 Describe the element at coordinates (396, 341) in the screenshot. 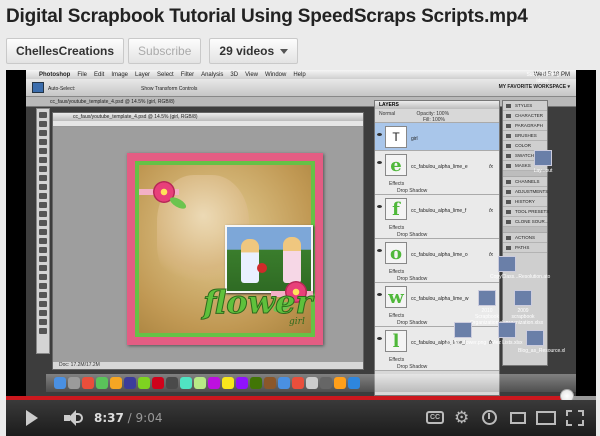

I see `layer-thumbnail: l` at that location.